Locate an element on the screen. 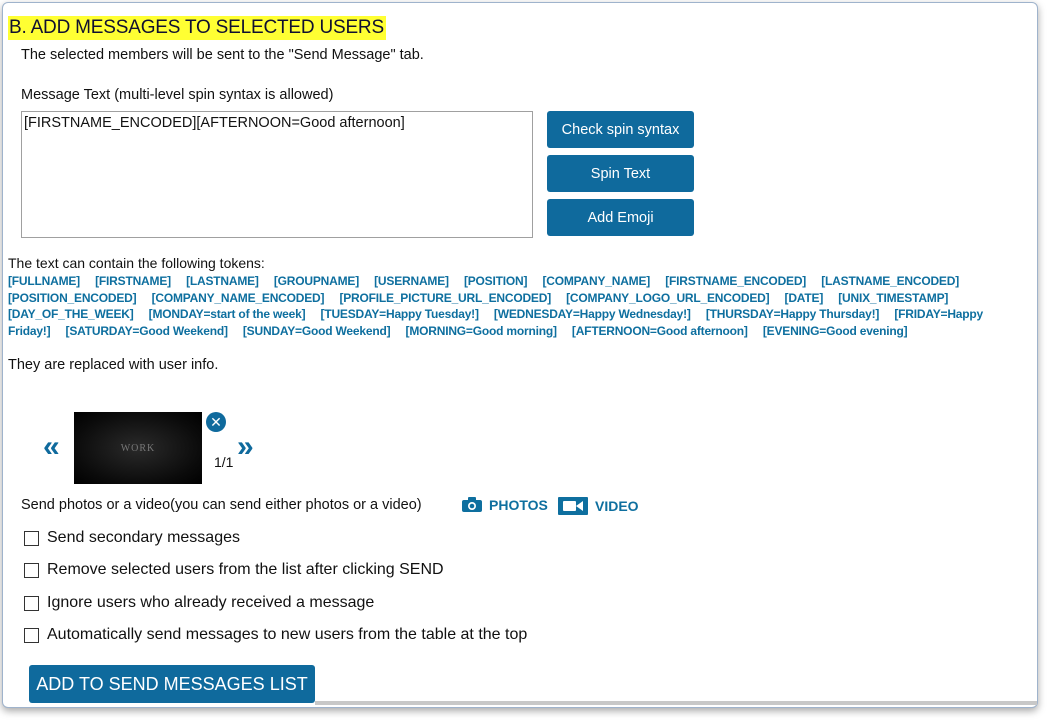 Image resolution: width=1054 pixels, height=722 pixels. token-item: [EVENING=Good evening] is located at coordinates (835, 331).